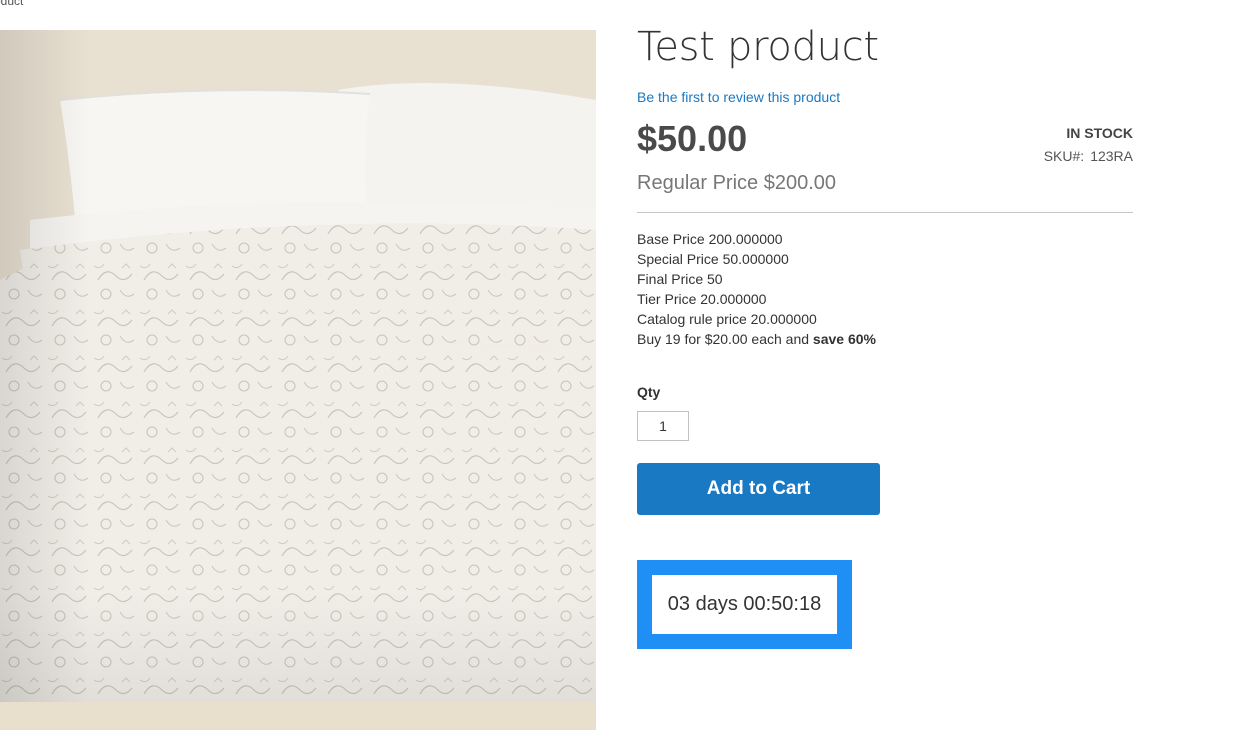 This screenshot has height=738, width=1246. I want to click on sku: SKU#: 123RA, so click(1088, 156).